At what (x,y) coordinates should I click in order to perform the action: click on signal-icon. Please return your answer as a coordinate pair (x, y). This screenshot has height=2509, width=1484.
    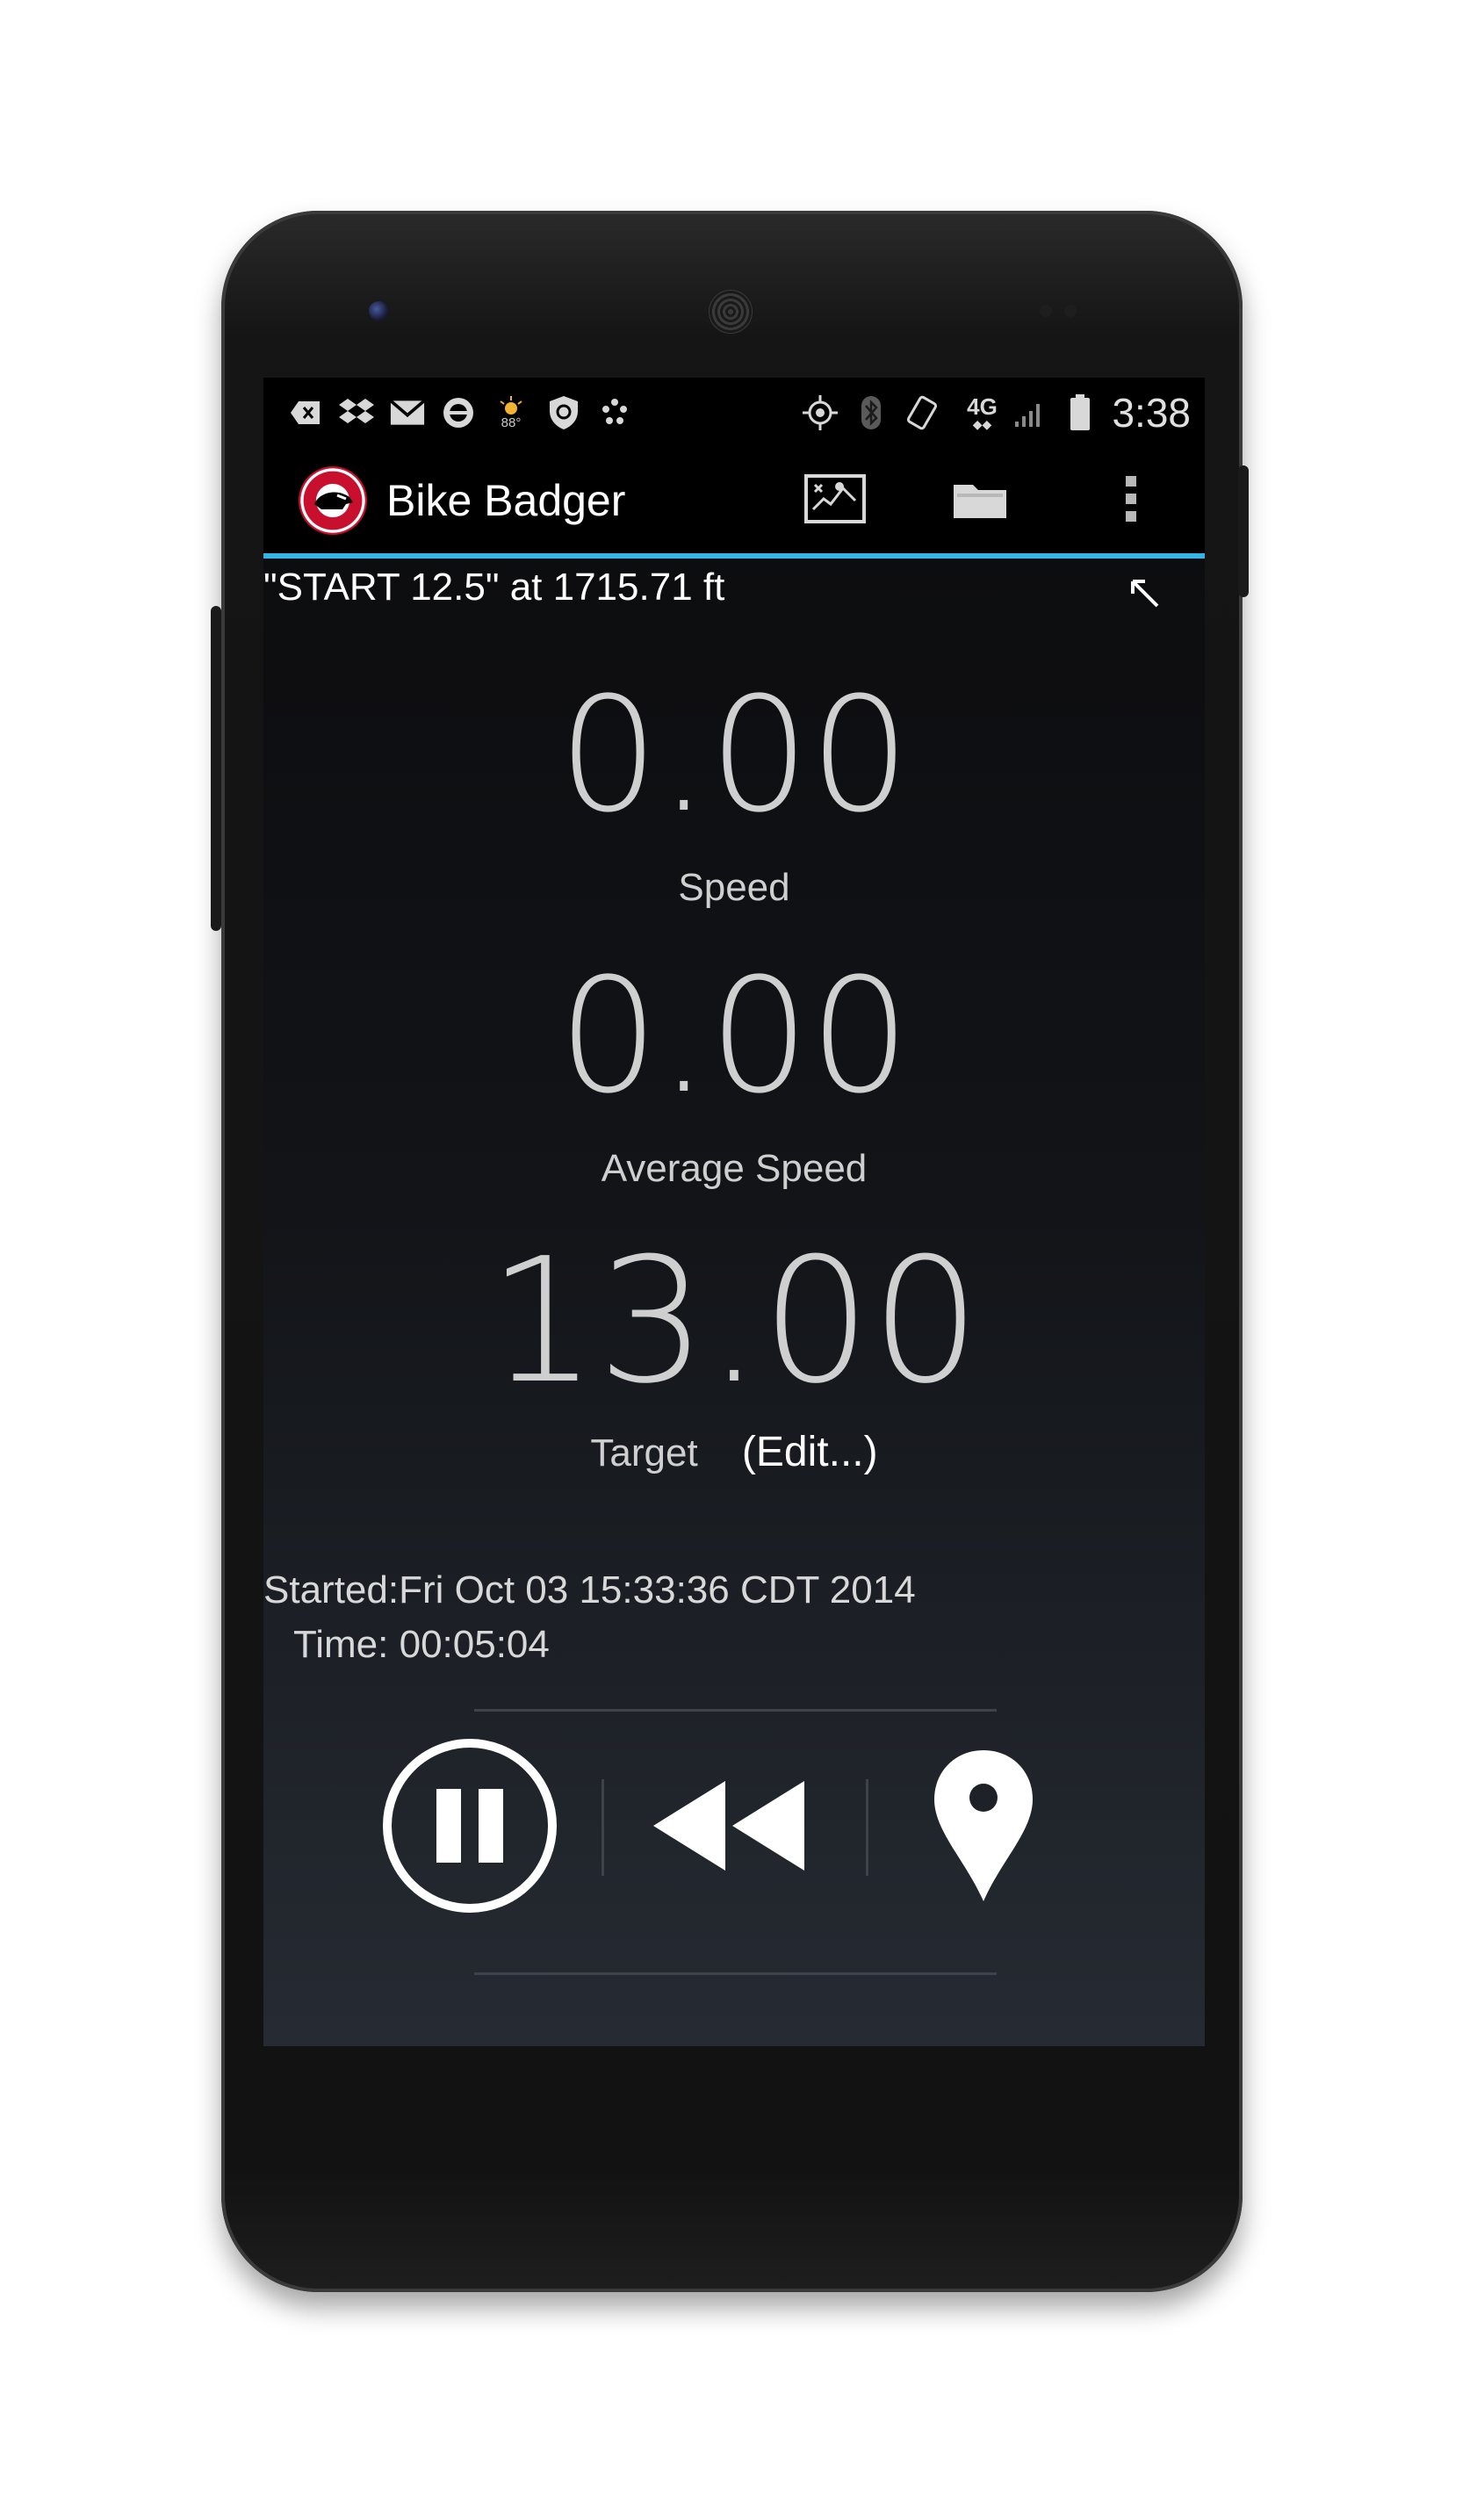
    Looking at the image, I should click on (1029, 412).